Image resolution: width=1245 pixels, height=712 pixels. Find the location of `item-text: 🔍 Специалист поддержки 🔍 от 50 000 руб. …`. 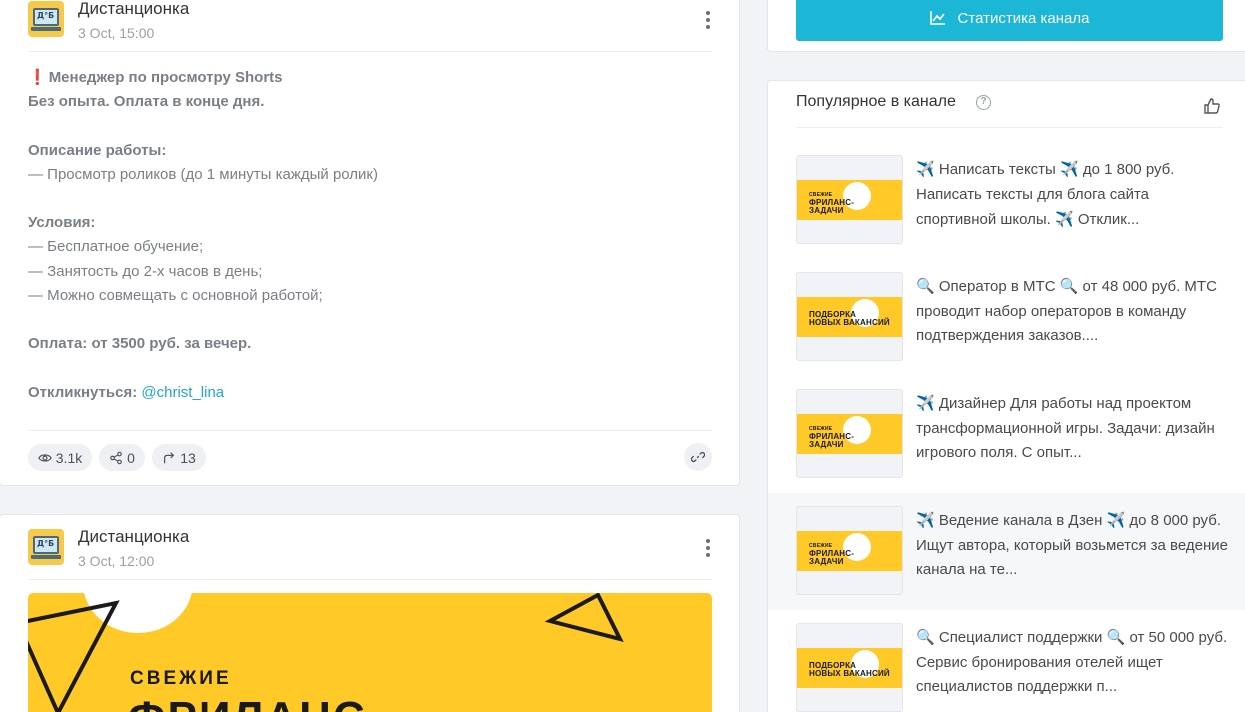

item-text: 🔍 Специалист поддержки 🔍 от 50 000 руб. … is located at coordinates (1072, 661).